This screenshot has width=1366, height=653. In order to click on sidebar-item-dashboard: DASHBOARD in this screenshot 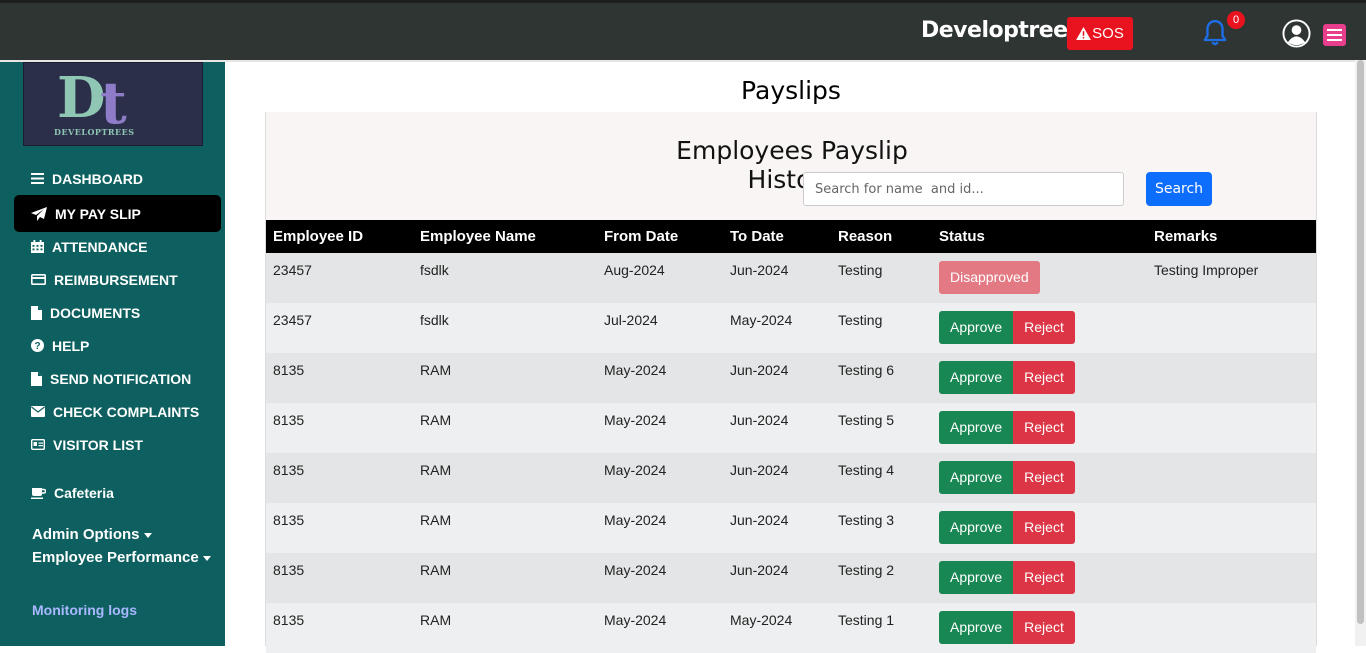, I will do `click(117, 178)`.